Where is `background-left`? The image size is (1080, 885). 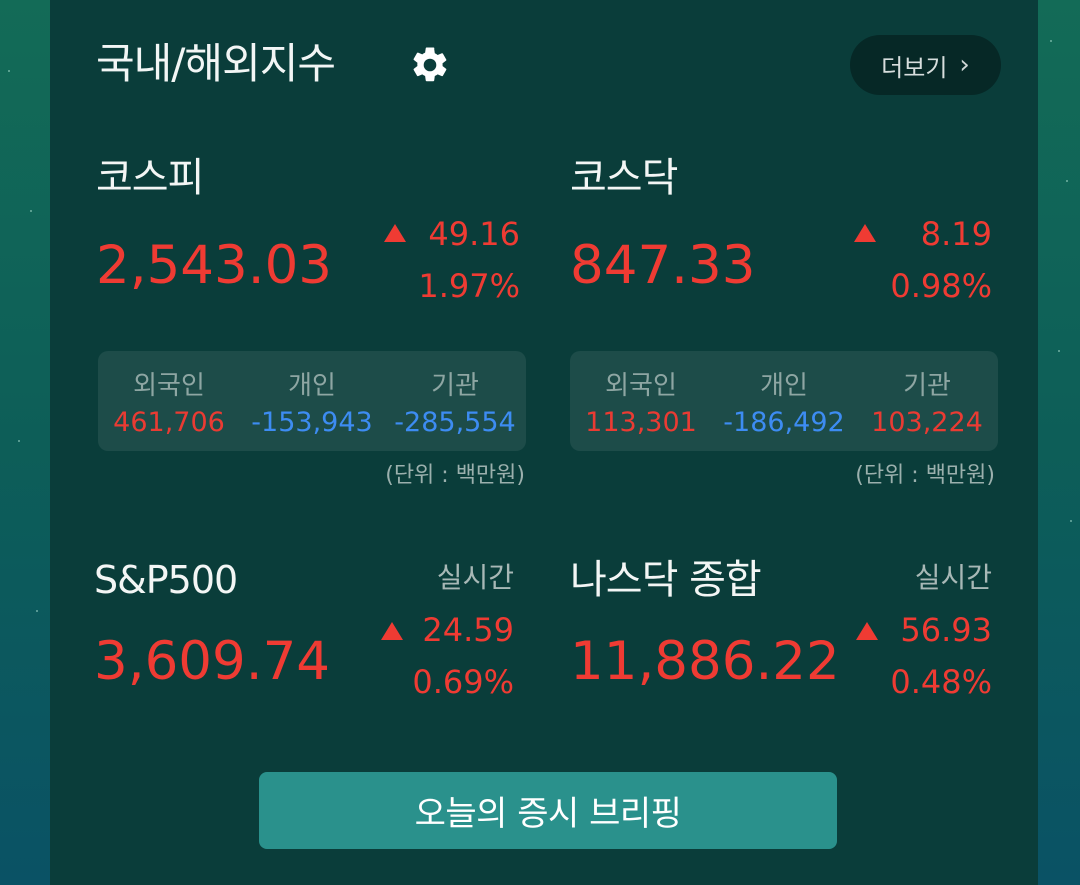
background-left is located at coordinates (25, 442).